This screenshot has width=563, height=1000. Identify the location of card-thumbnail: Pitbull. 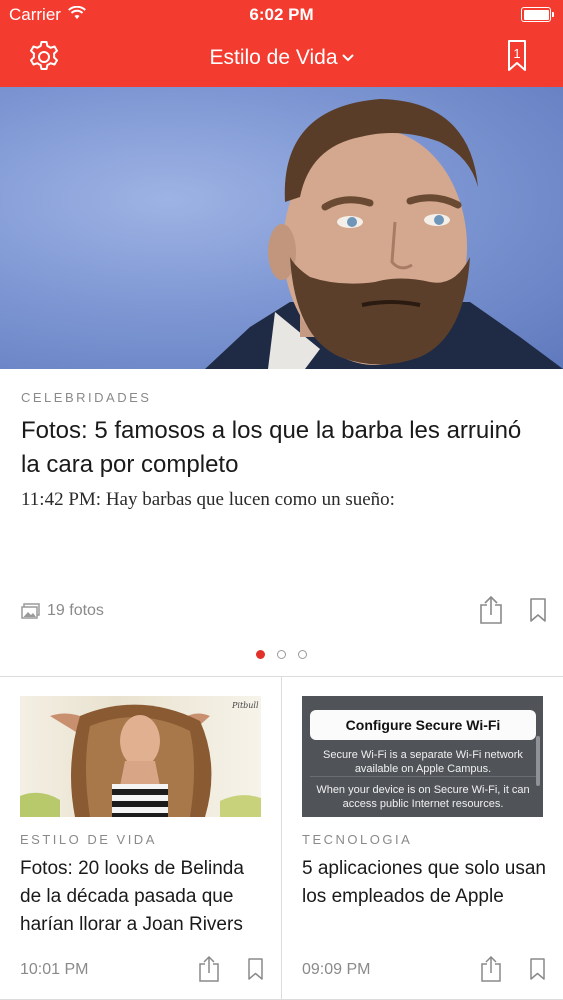
(140, 756).